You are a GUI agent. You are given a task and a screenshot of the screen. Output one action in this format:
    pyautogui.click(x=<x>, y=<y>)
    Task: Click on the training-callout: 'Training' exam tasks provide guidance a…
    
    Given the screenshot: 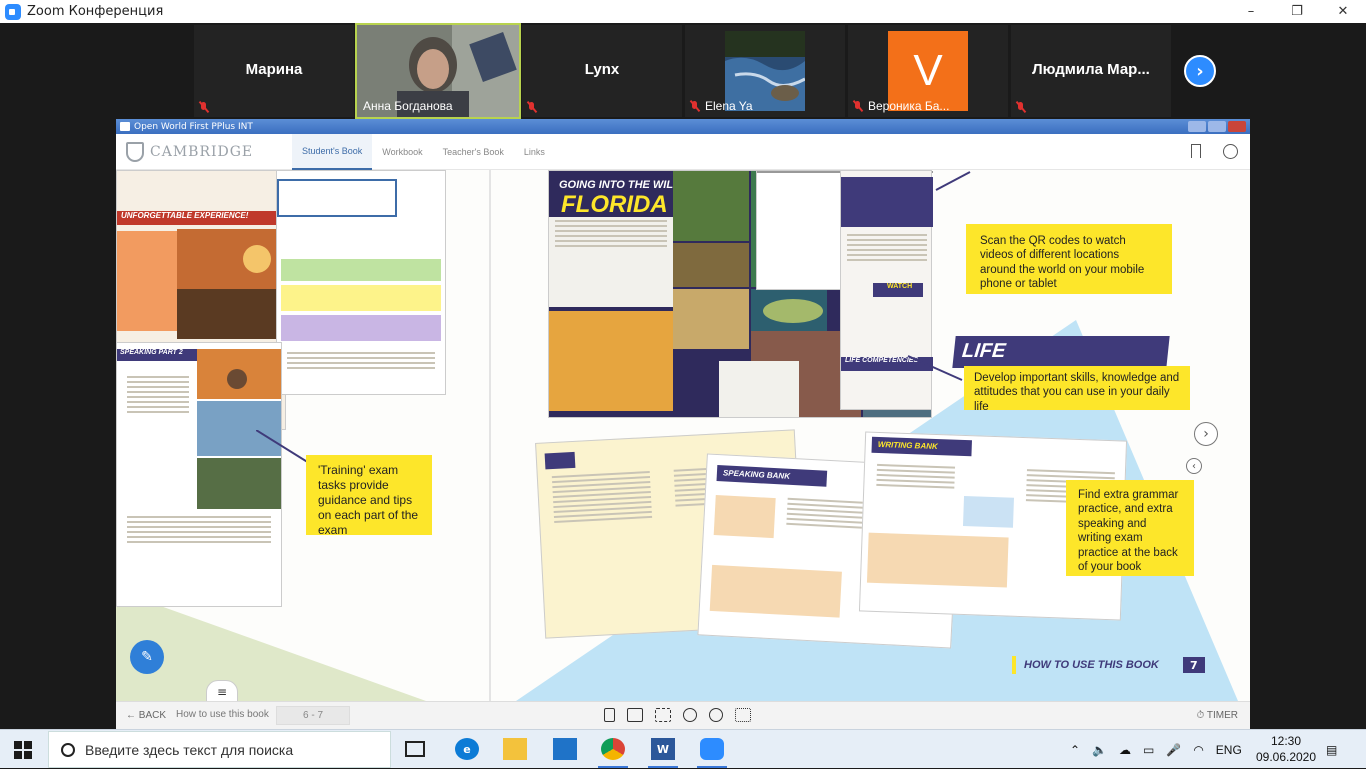 What is the action you would take?
    pyautogui.click(x=369, y=496)
    